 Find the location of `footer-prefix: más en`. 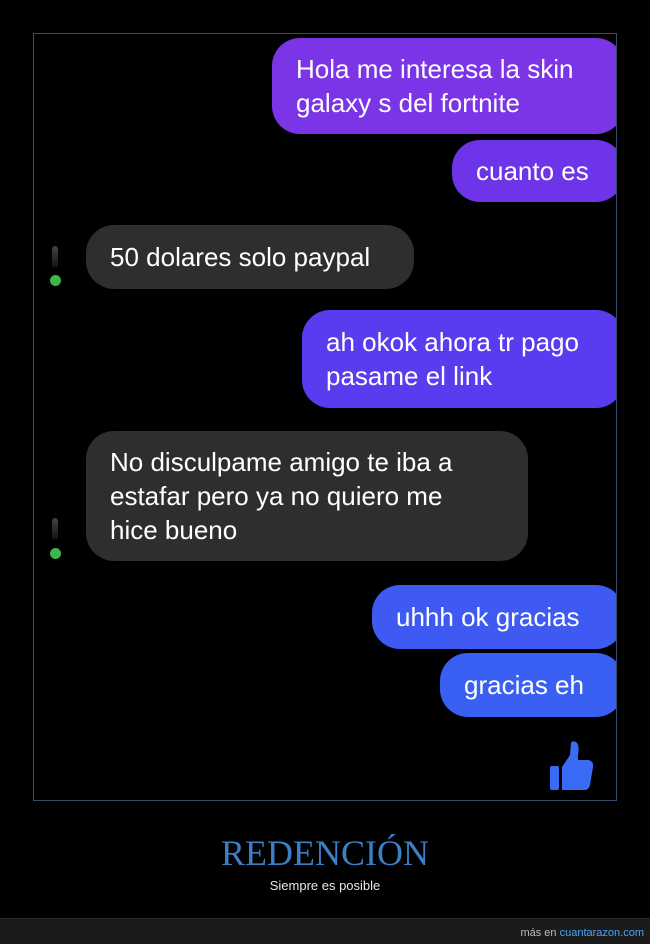

footer-prefix: más en is located at coordinates (538, 933).